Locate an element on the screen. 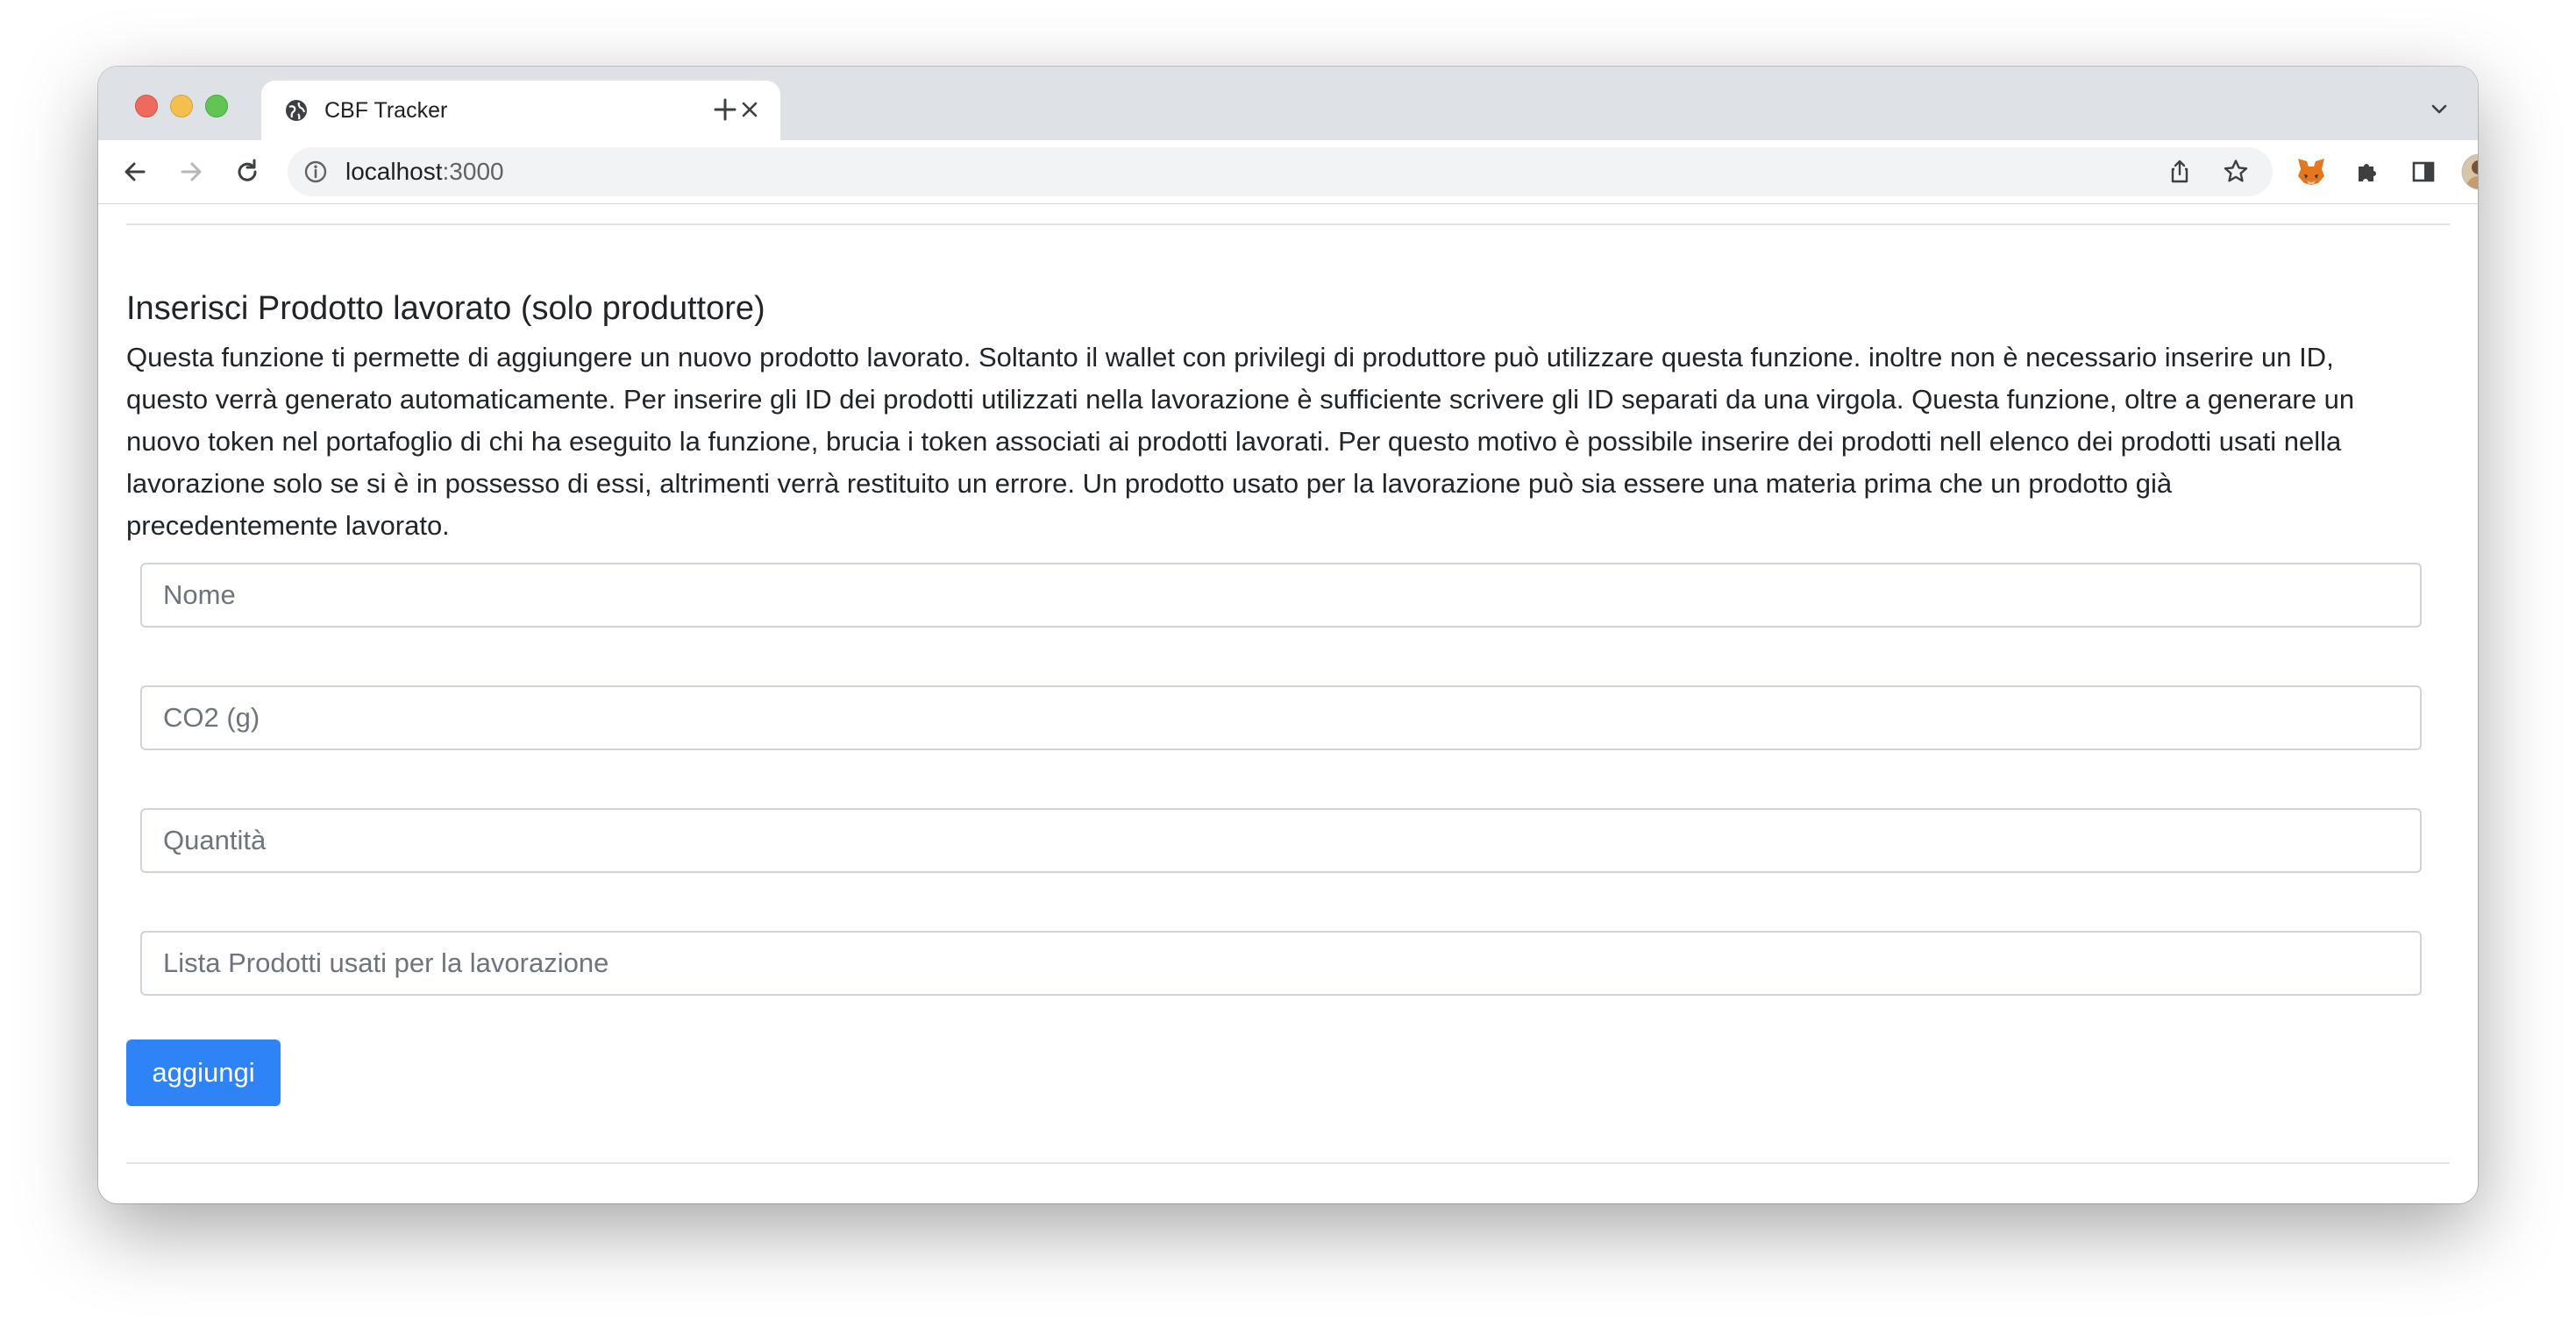  maximize-window-button is located at coordinates (216, 106).